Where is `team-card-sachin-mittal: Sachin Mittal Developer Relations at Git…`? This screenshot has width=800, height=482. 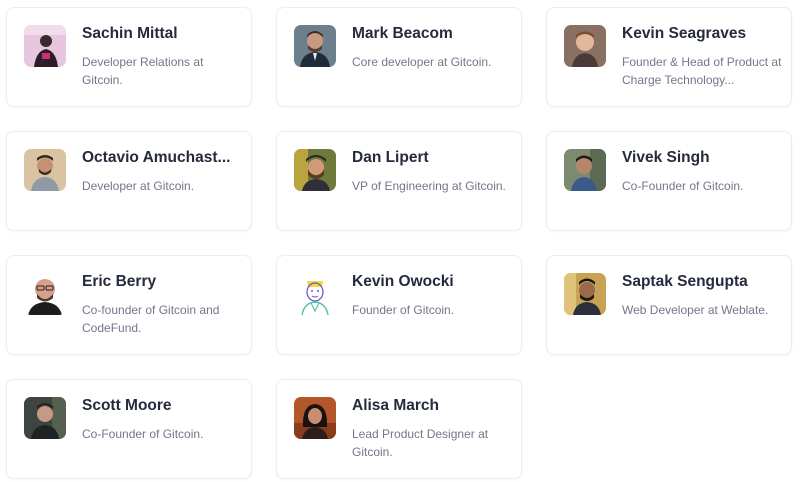 team-card-sachin-mittal: Sachin Mittal Developer Relations at Git… is located at coordinates (129, 57).